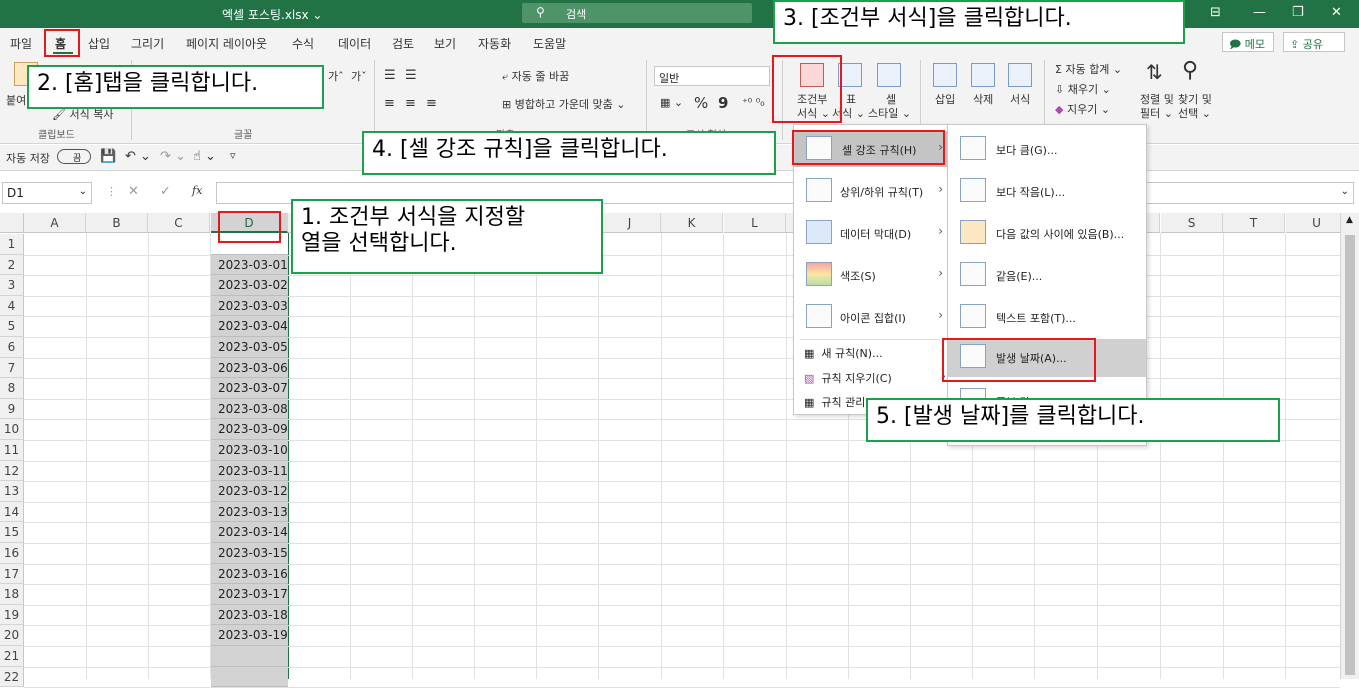  Describe the element at coordinates (249, 635) in the screenshot. I see `cell-d20: 2023-03-19` at that location.